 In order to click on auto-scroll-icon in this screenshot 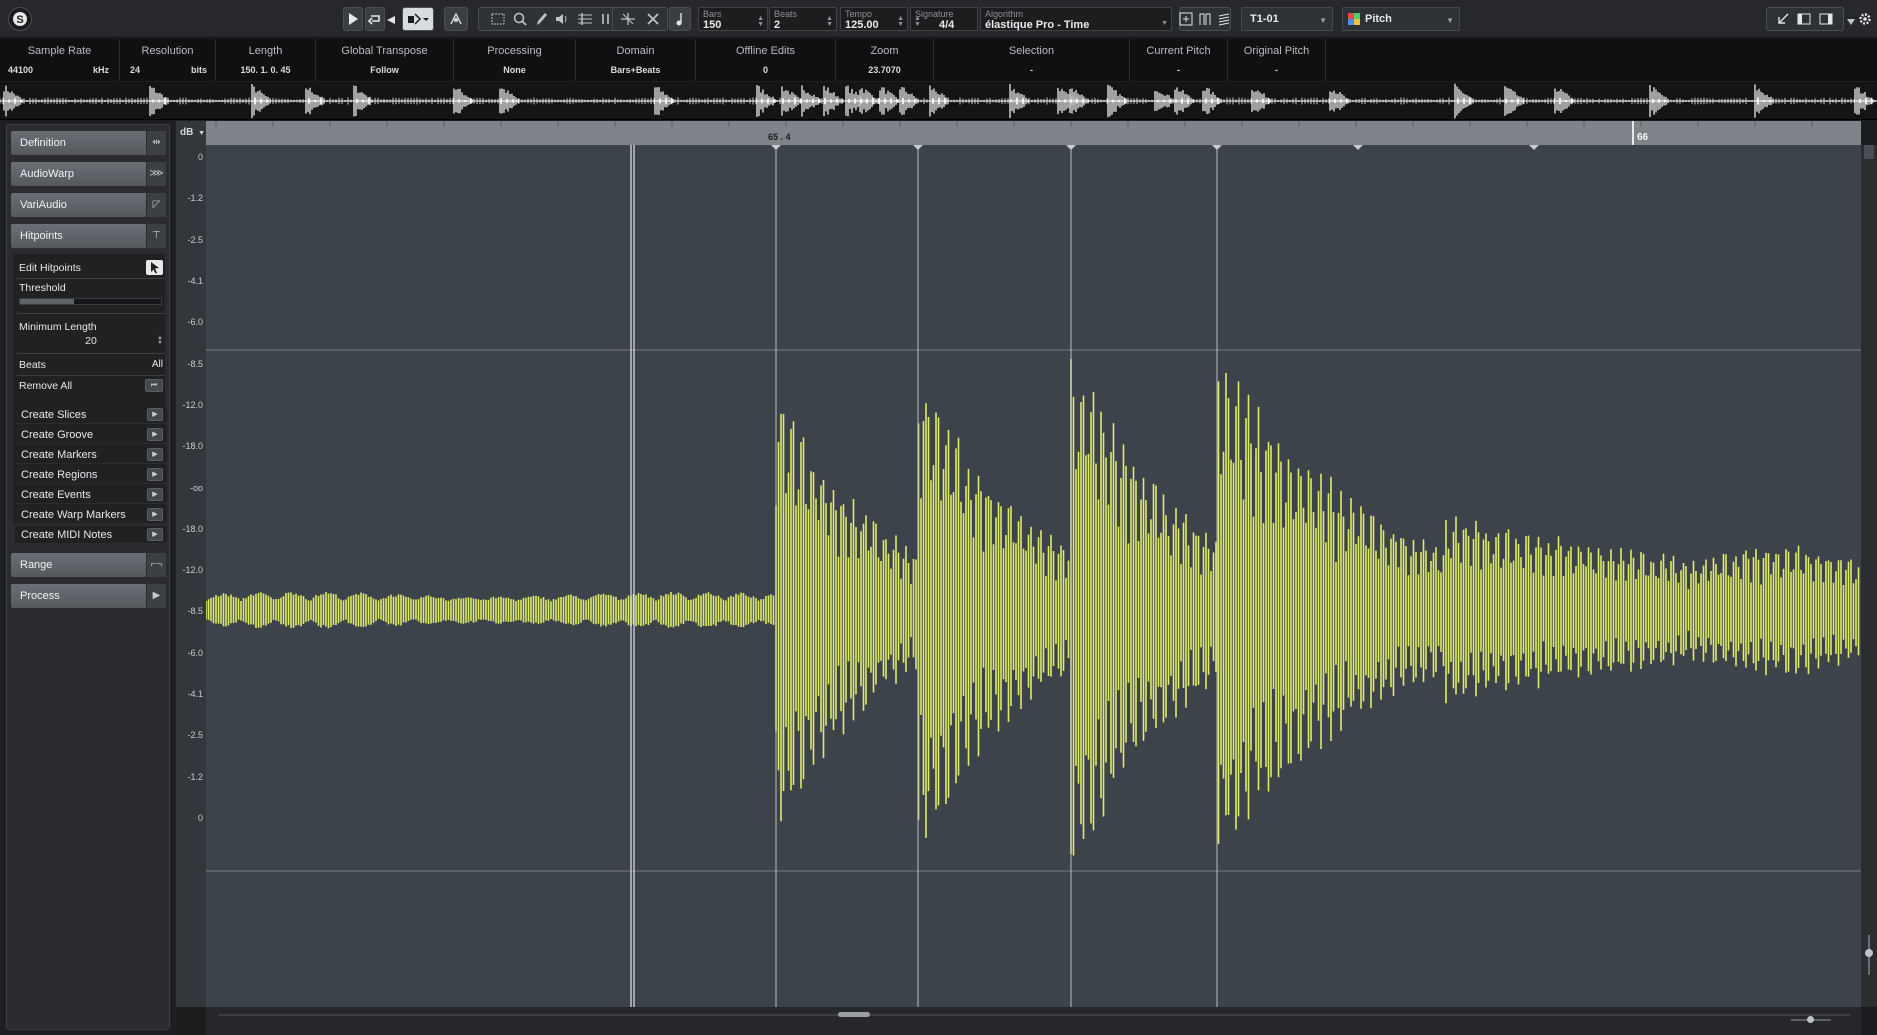, I will do `click(1186, 19)`.